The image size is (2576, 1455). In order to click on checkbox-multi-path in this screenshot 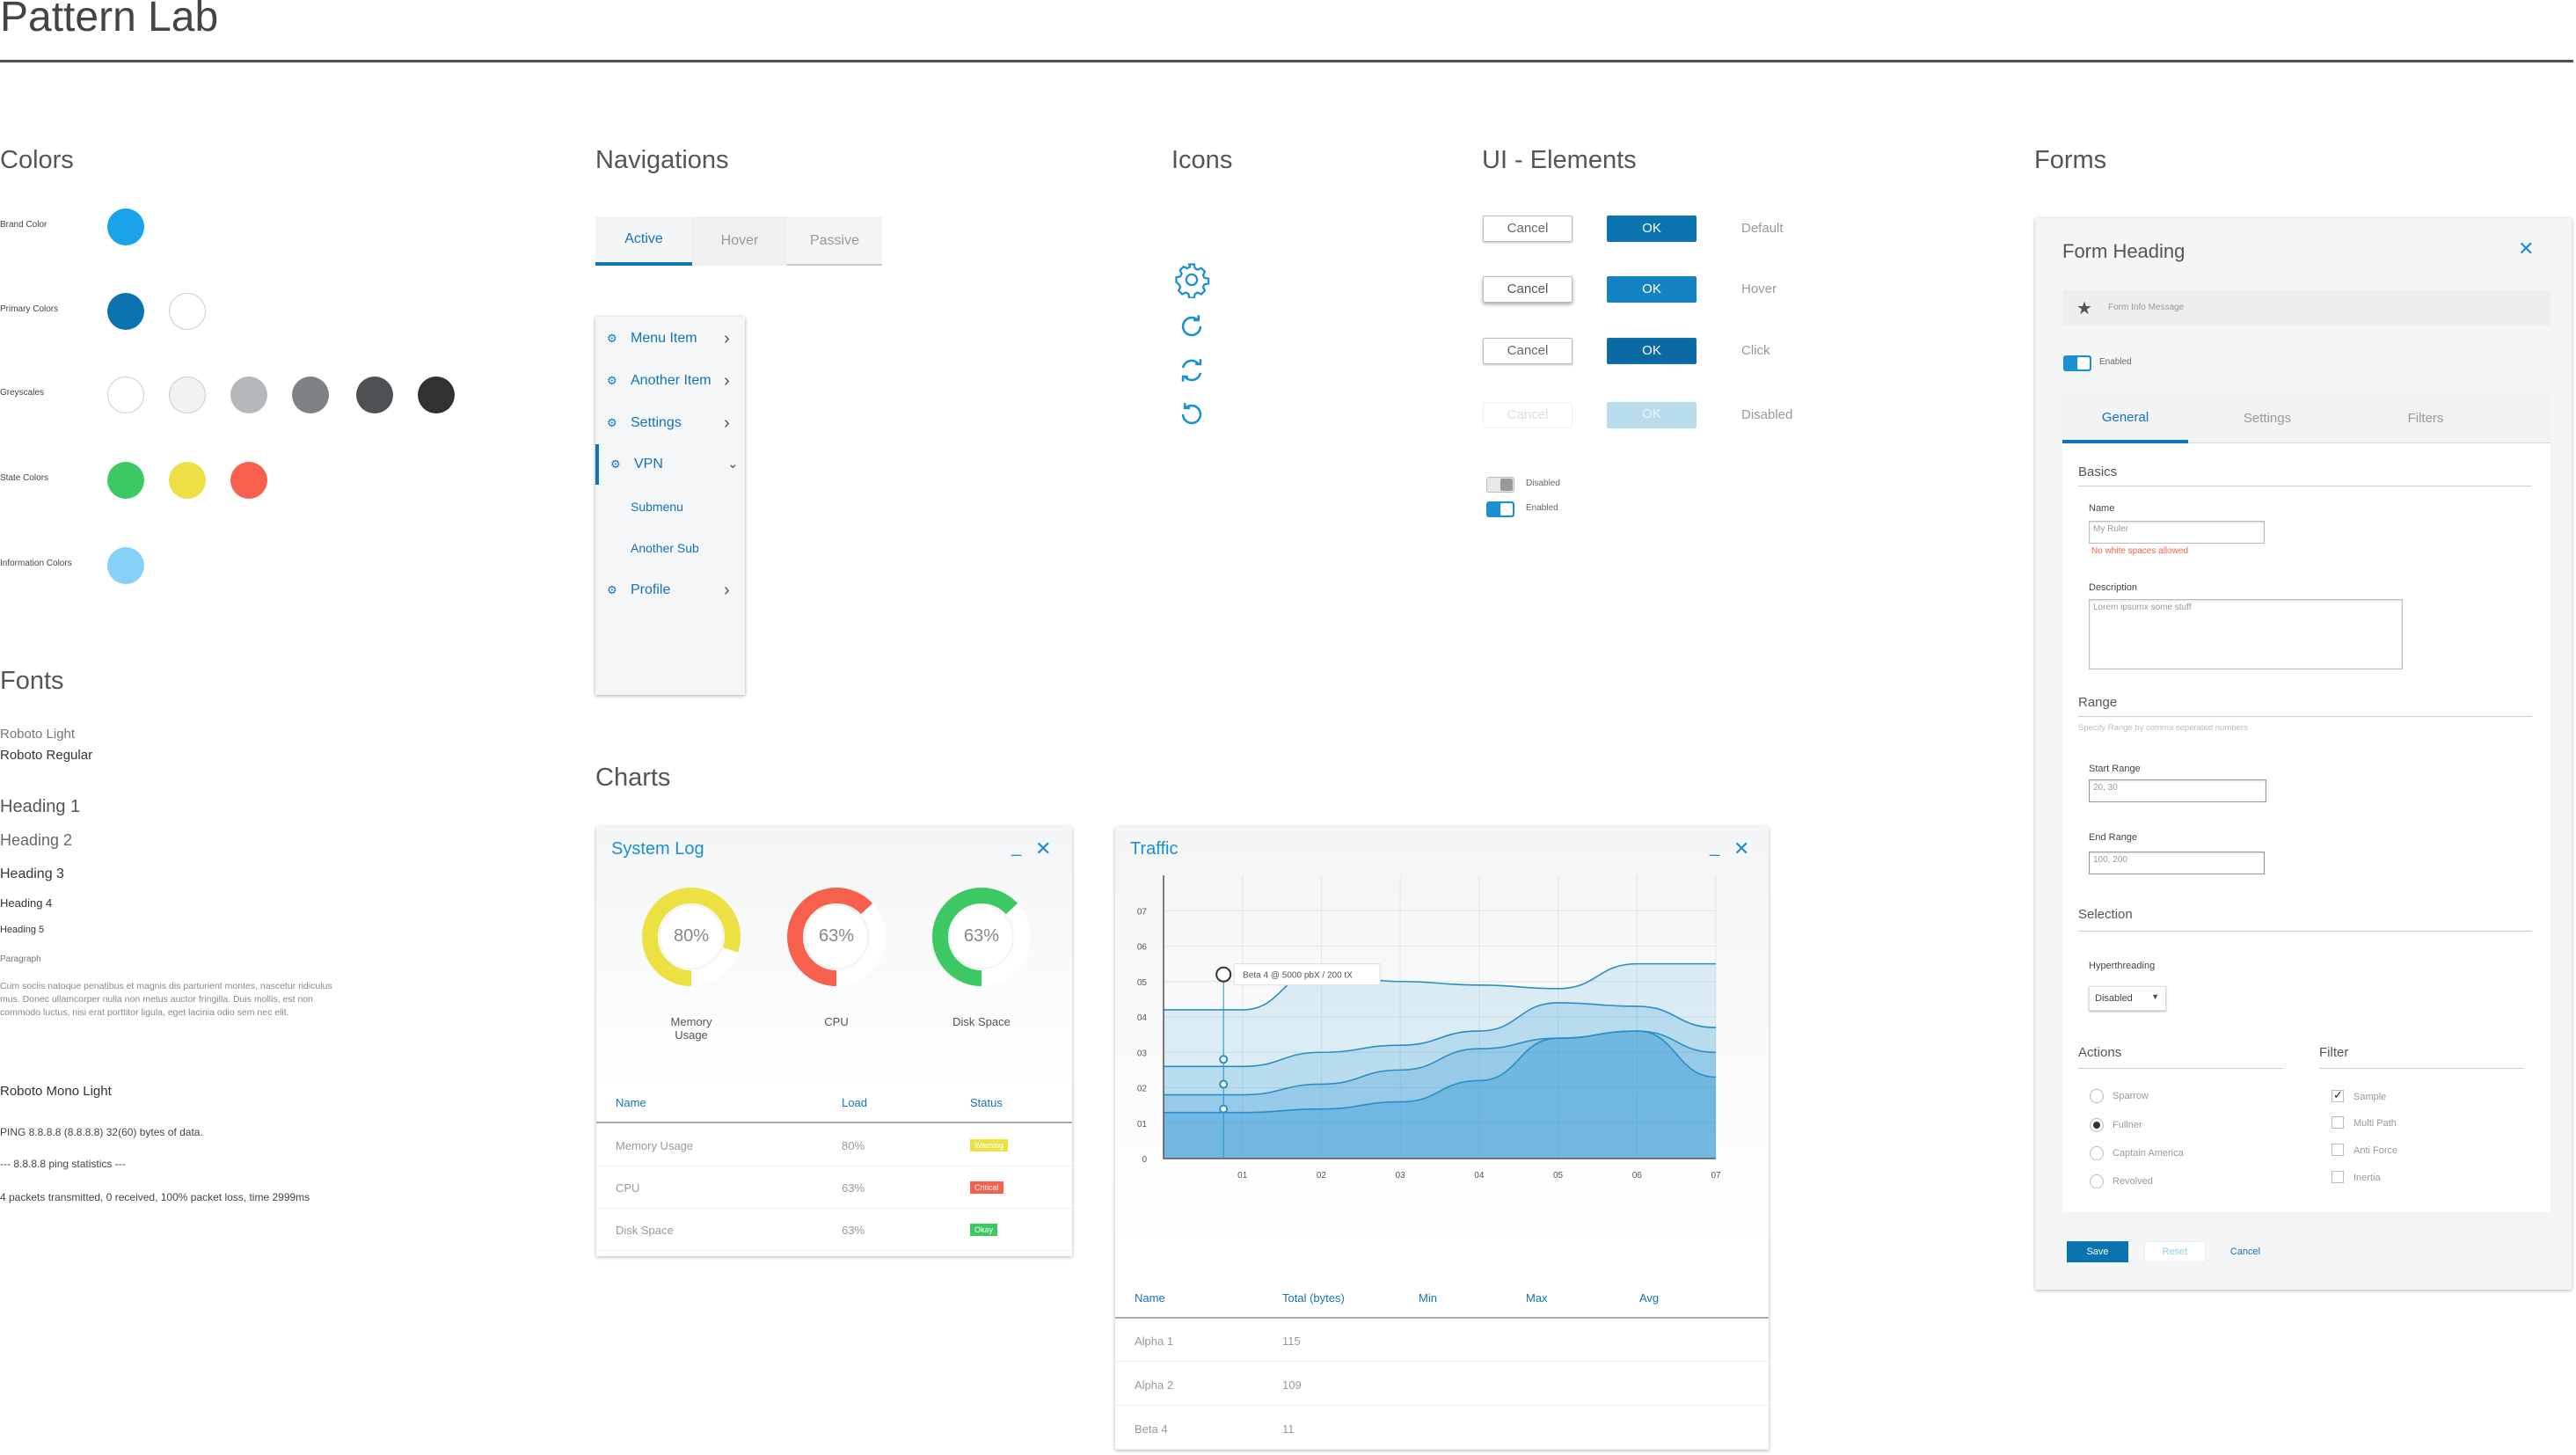, I will do `click(2338, 1122)`.